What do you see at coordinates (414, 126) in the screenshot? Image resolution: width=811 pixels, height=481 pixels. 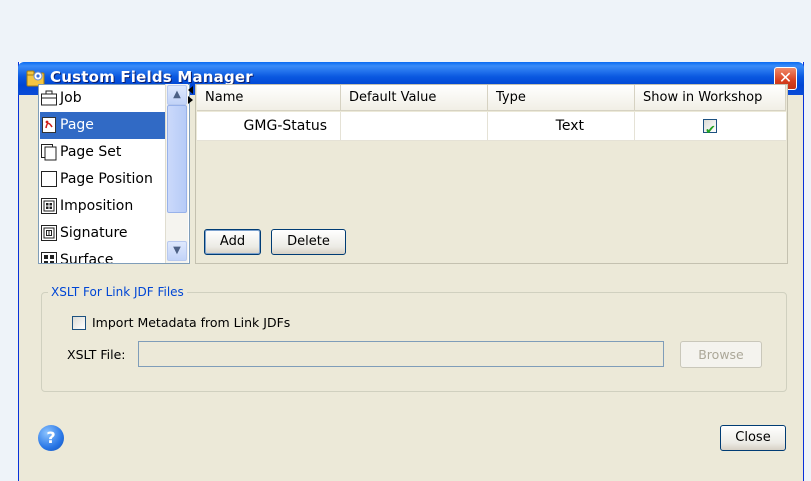 I see `cell-default-value` at bounding box center [414, 126].